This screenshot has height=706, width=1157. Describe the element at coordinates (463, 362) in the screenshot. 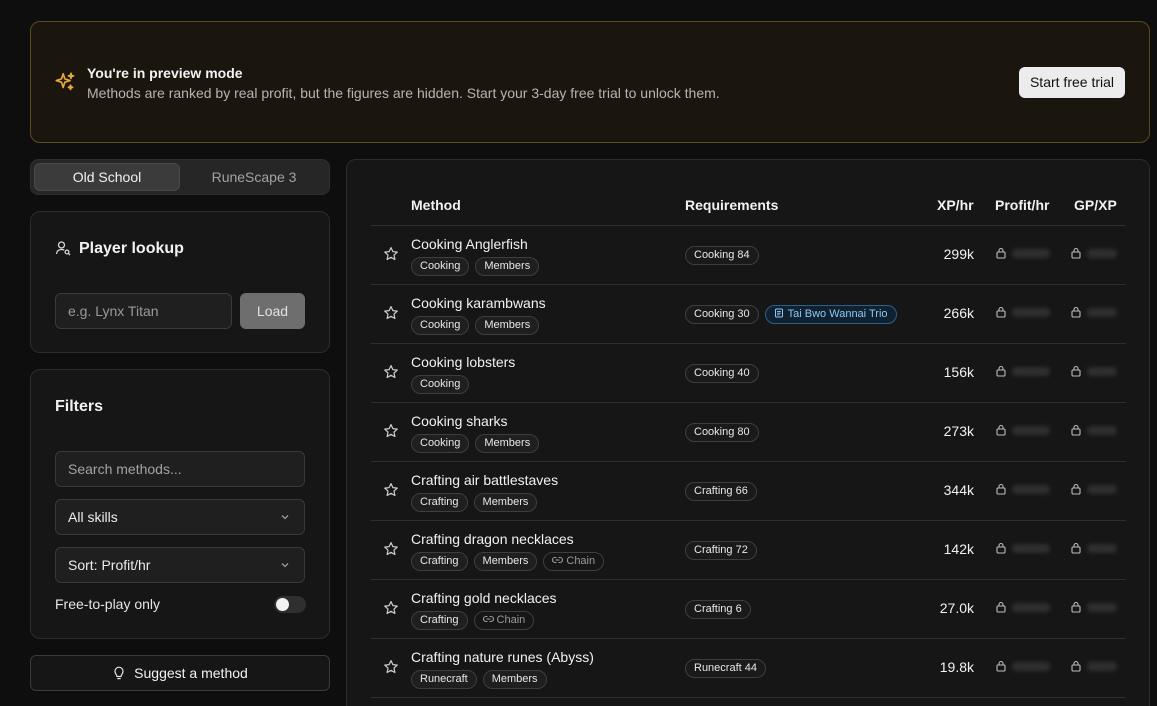

I see `method-name: Cooking lobsters` at that location.